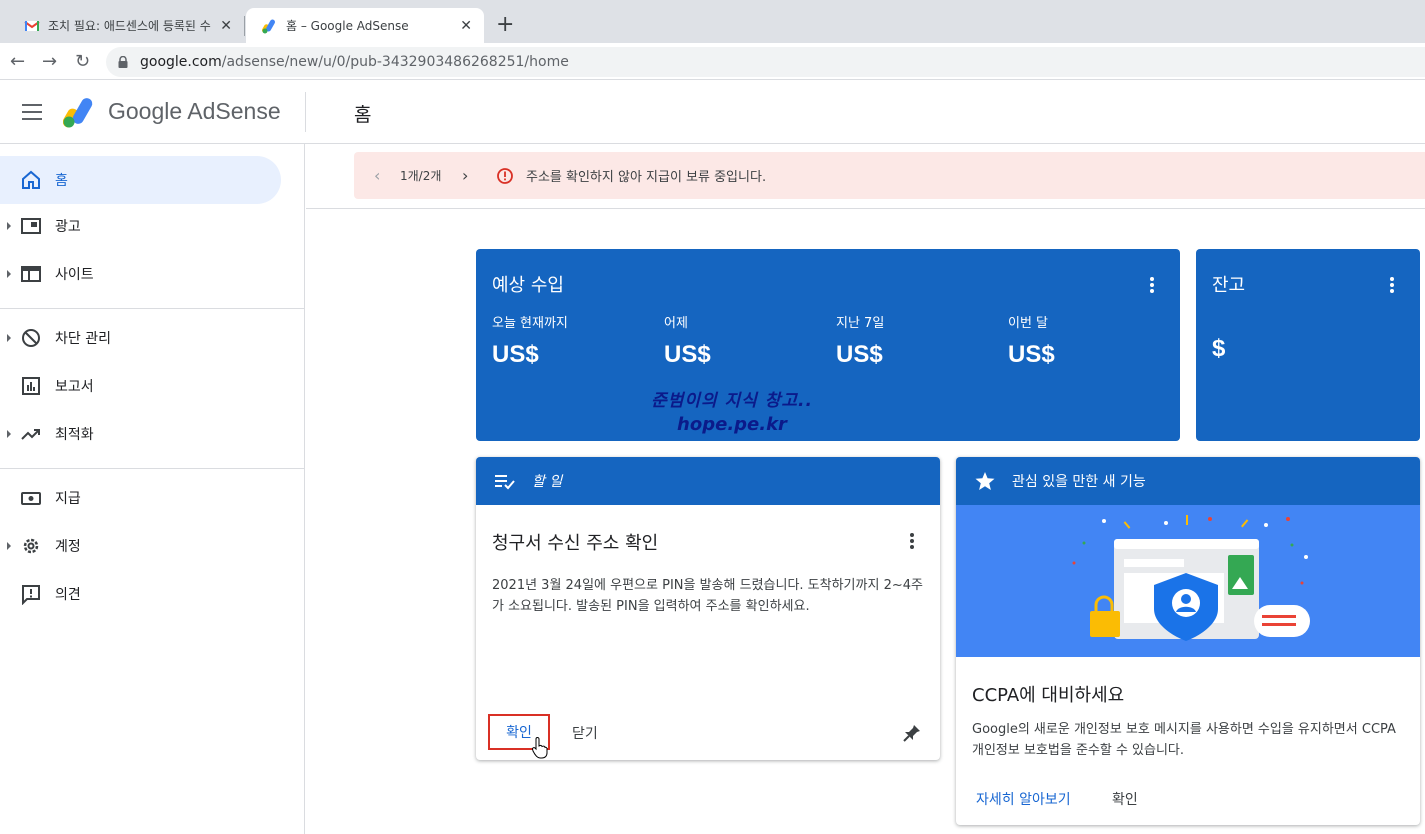 The width and height of the screenshot is (1425, 834). Describe the element at coordinates (32, 112) in the screenshot. I see `main-menu-icon` at that location.